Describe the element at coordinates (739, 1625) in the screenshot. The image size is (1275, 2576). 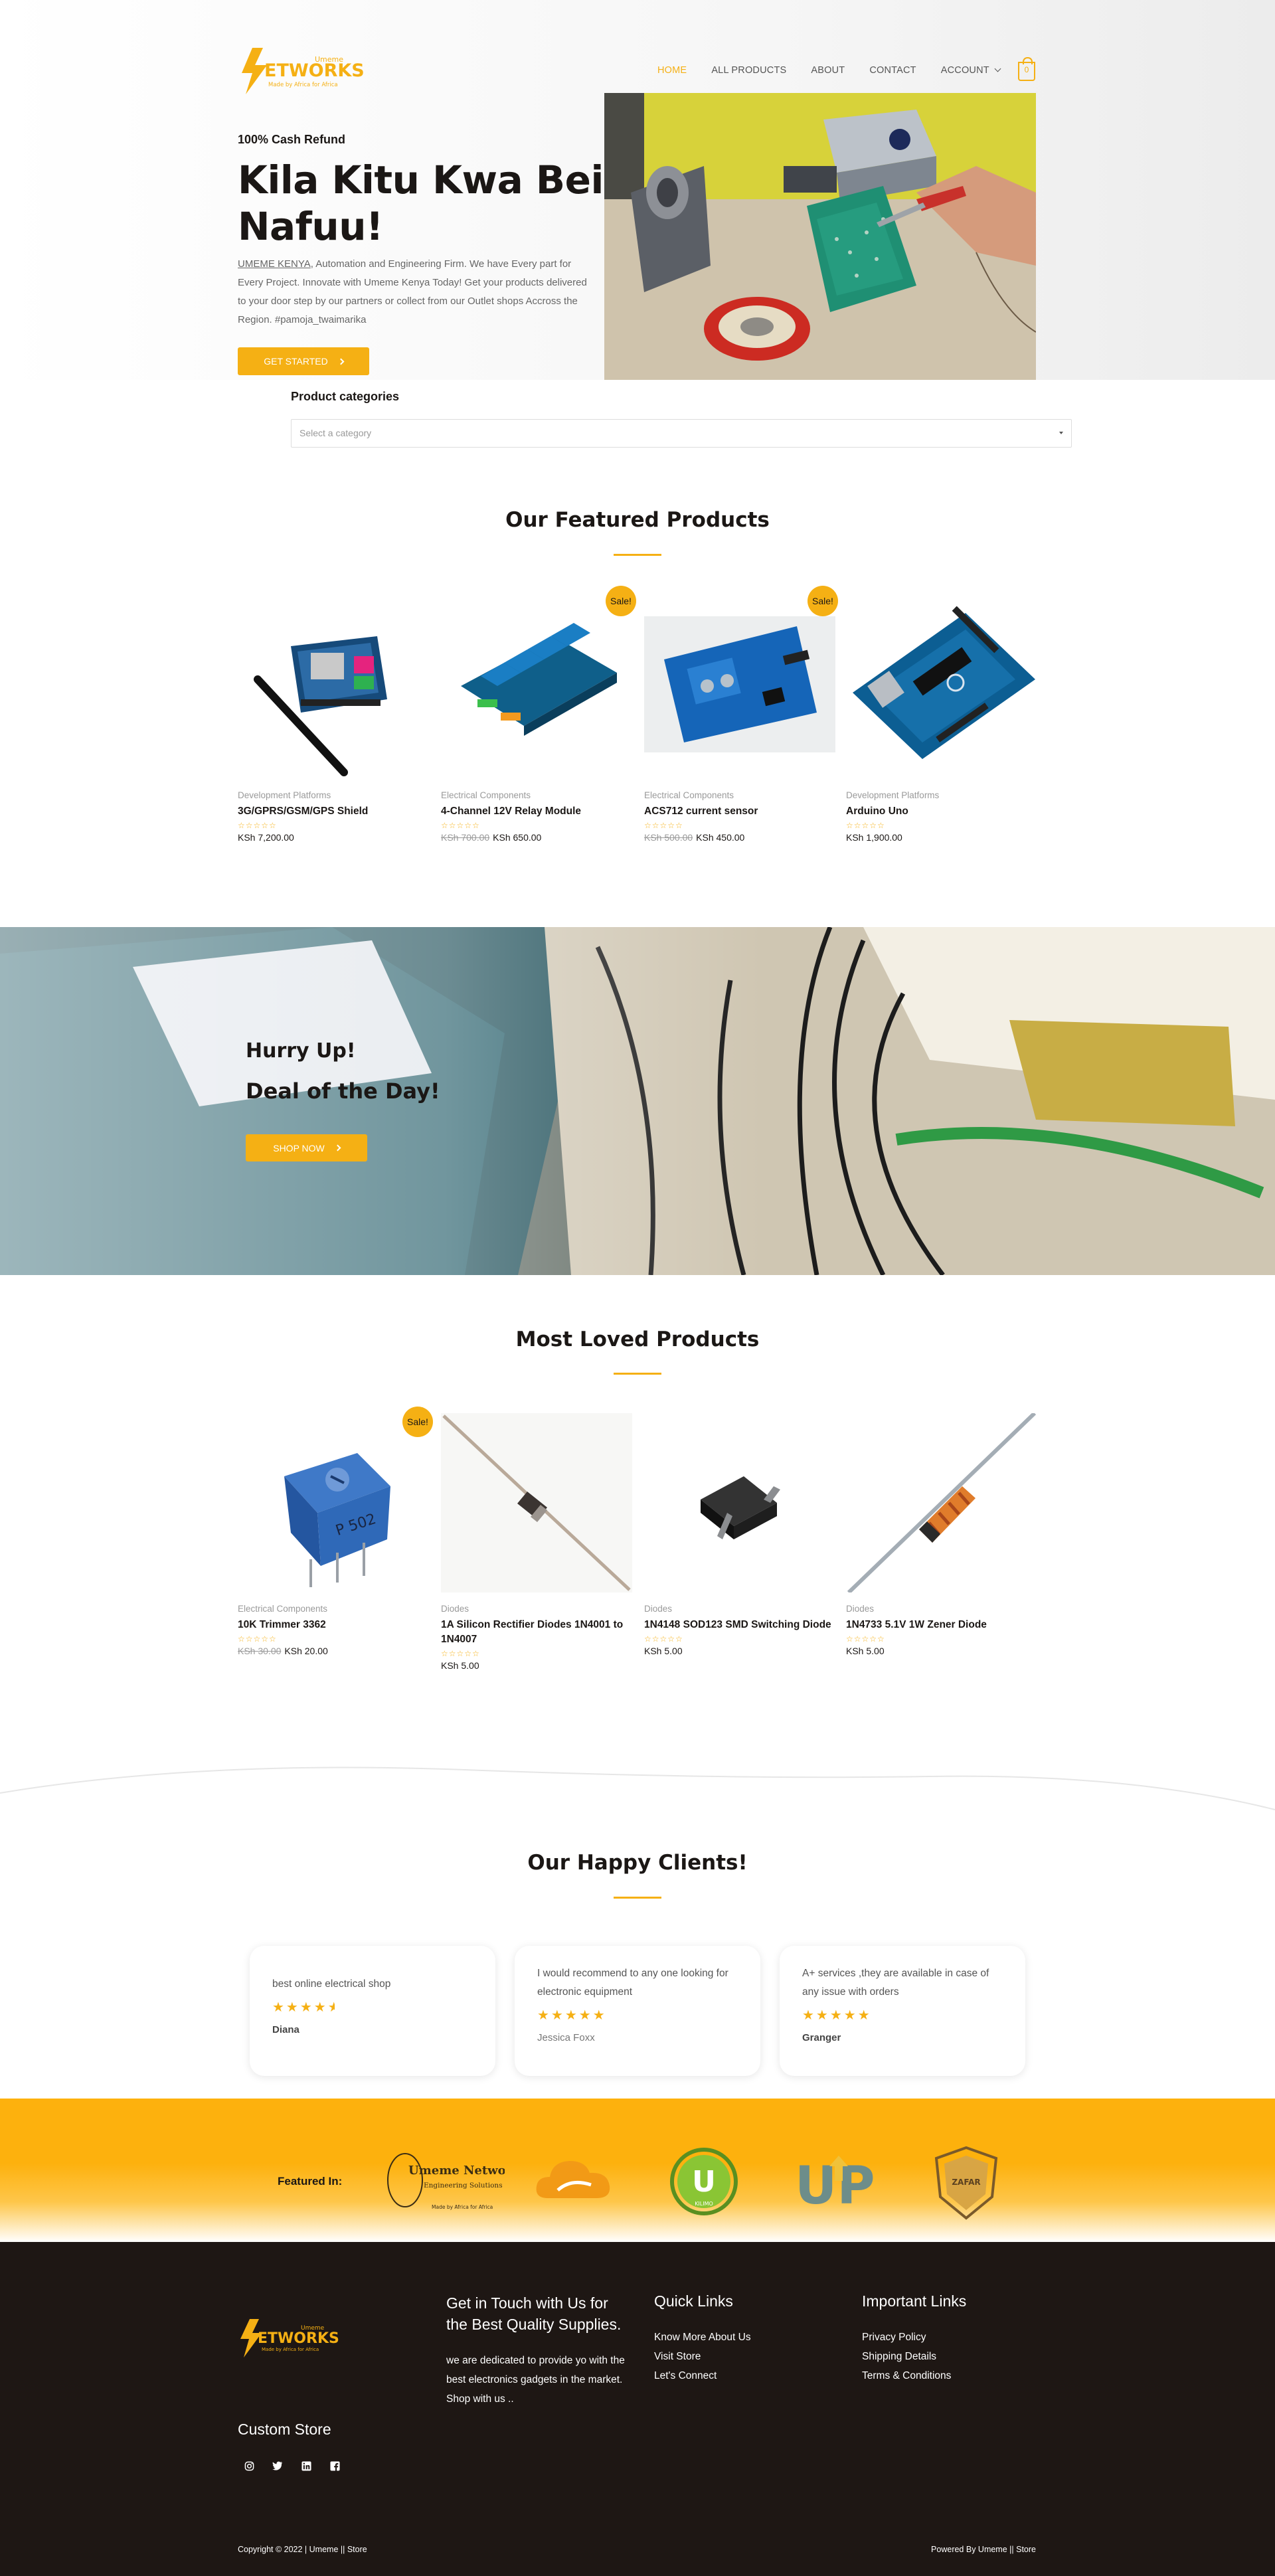
I see `product-name: 1N4148 SOD123 SMD Switching Diode` at that location.